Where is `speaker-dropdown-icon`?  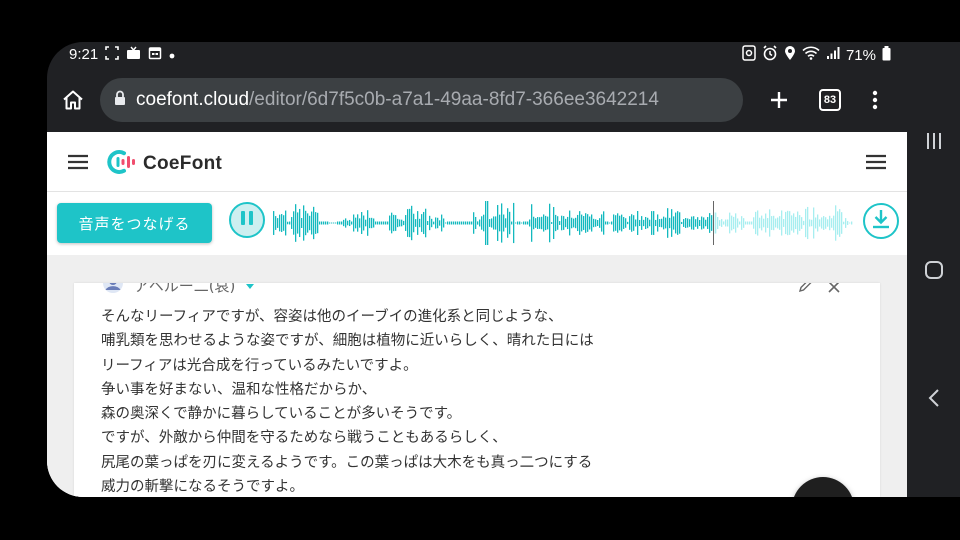 speaker-dropdown-icon is located at coordinates (250, 289).